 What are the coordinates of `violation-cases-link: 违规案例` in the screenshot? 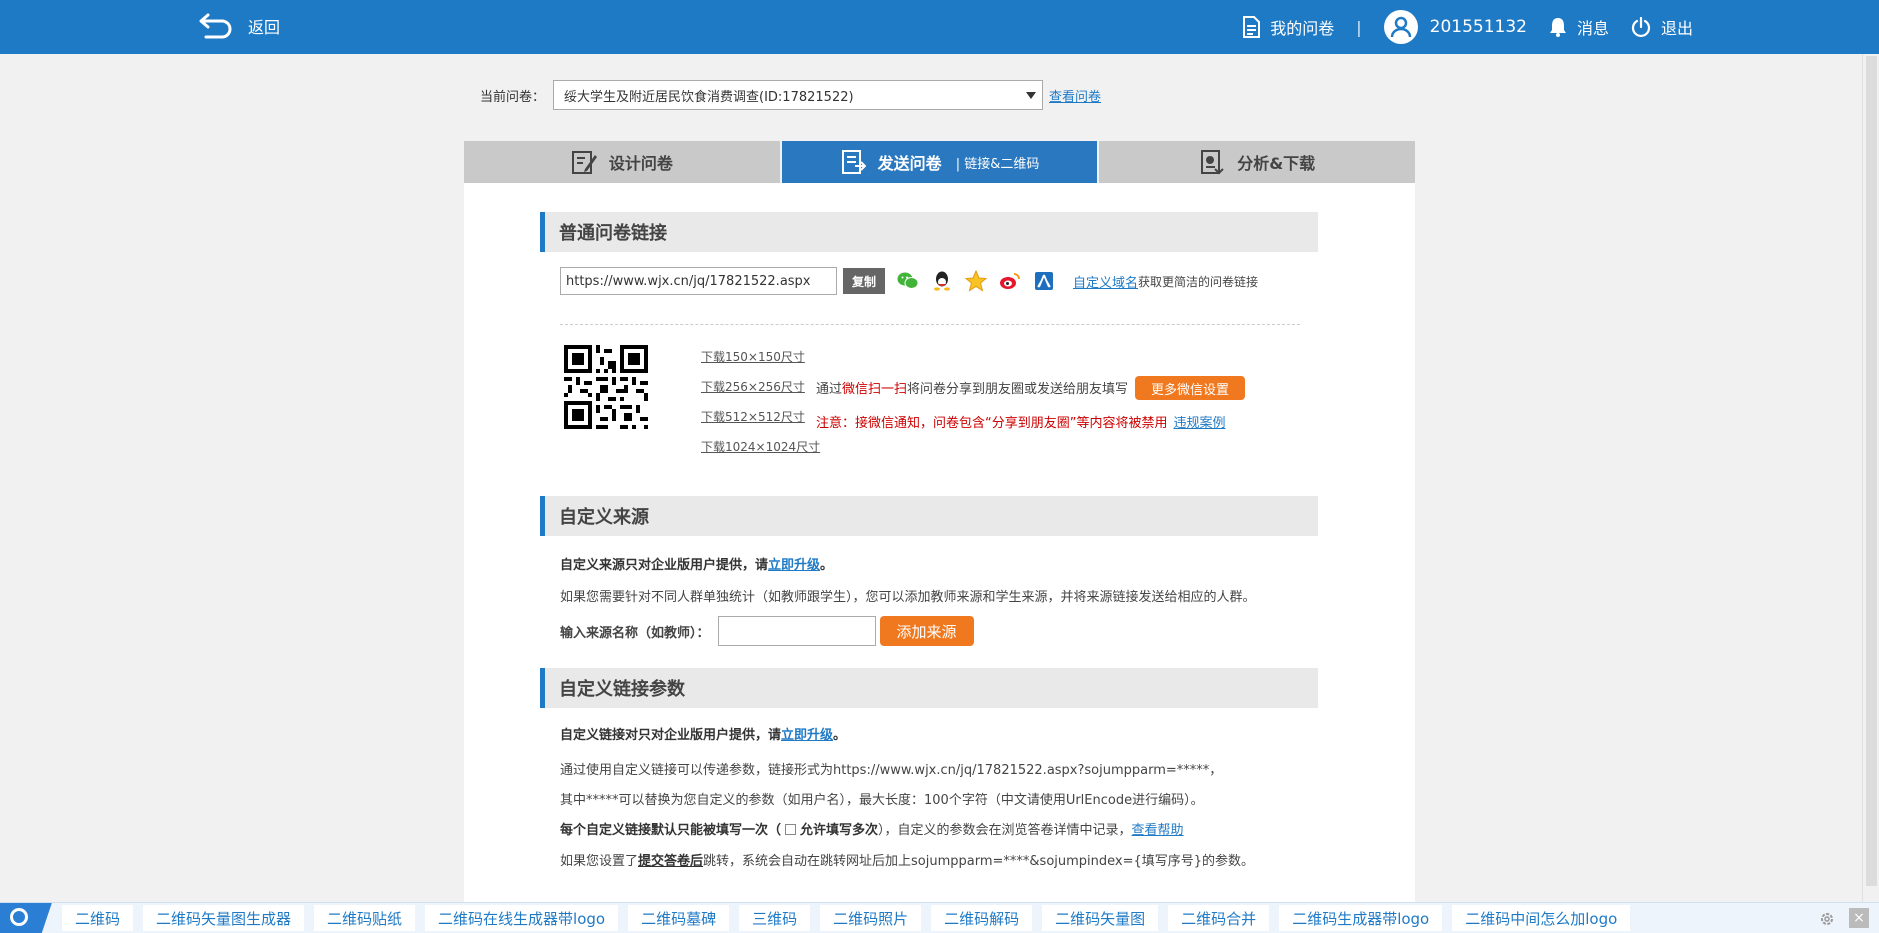 It's located at (1199, 423).